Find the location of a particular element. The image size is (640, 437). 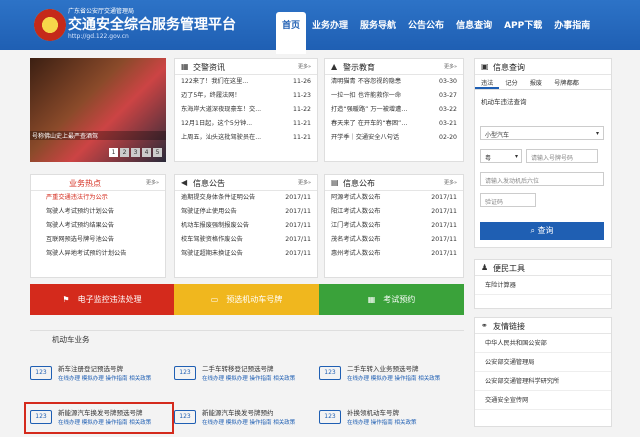

document-icon: ▤ is located at coordinates (335, 182).